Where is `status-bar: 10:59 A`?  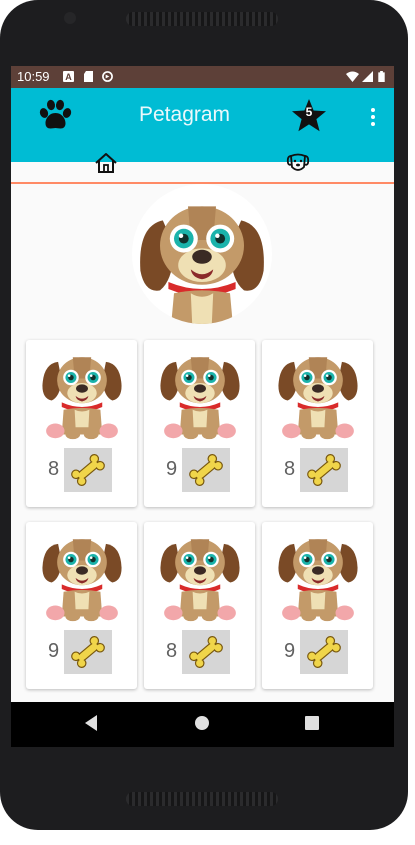 status-bar: 10:59 A is located at coordinates (202, 77).